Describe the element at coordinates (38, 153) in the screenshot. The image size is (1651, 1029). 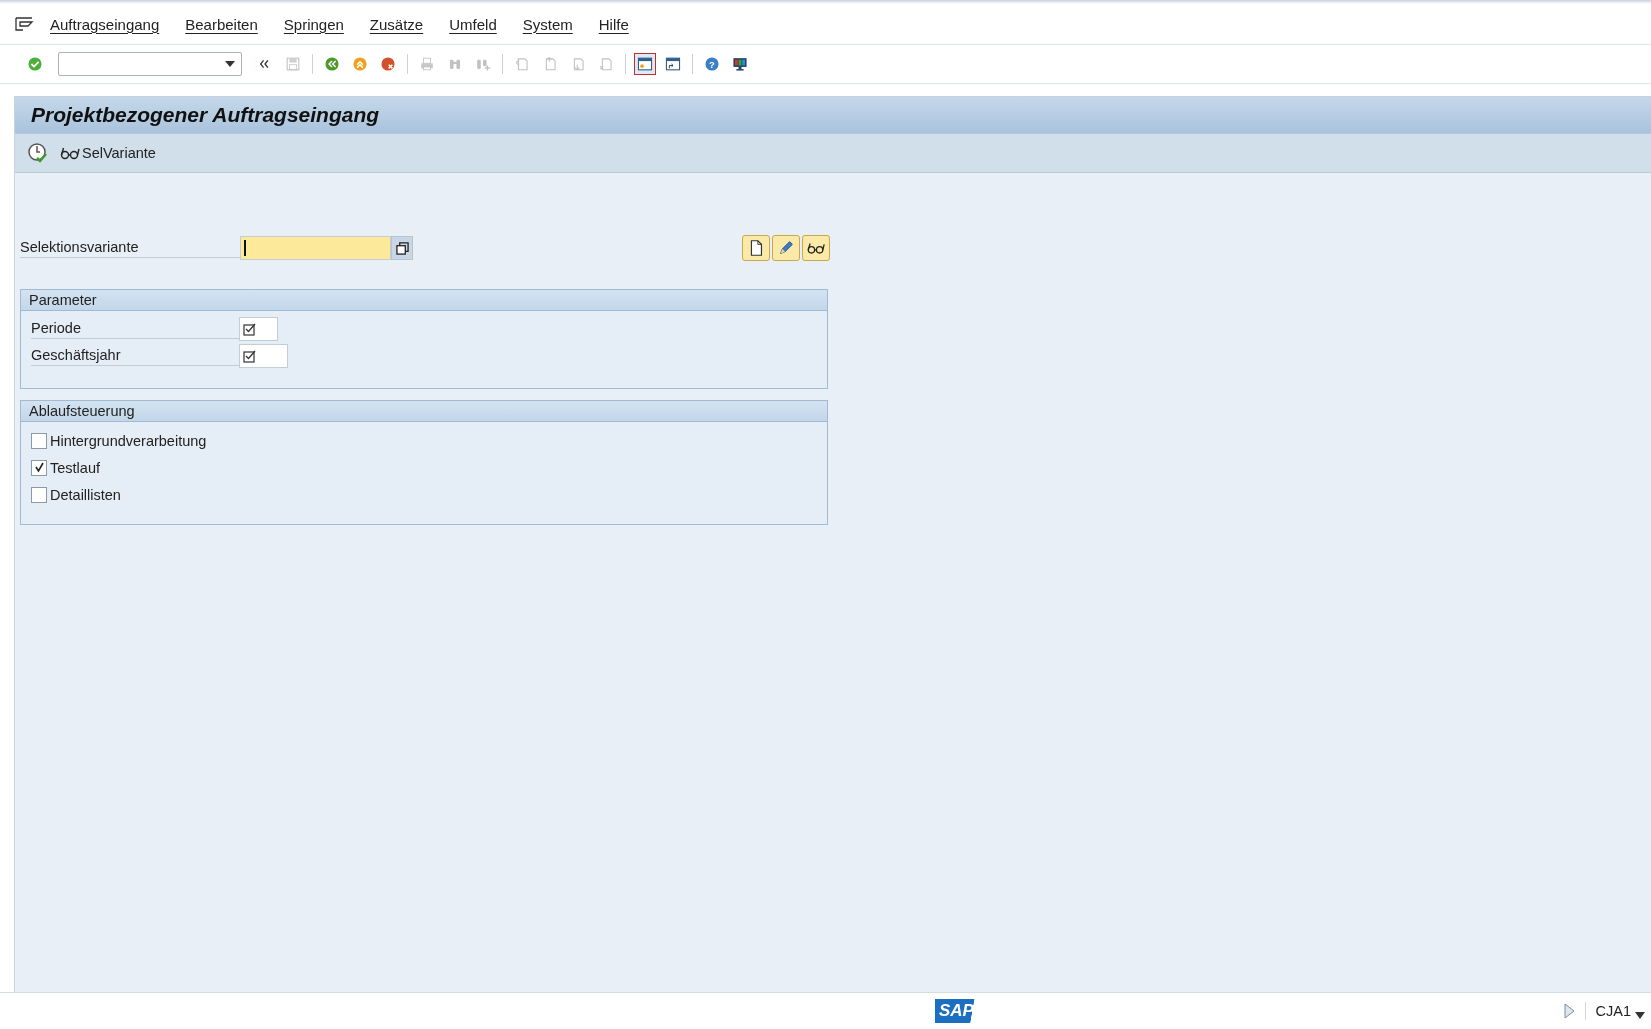
I see `execute-icon` at that location.